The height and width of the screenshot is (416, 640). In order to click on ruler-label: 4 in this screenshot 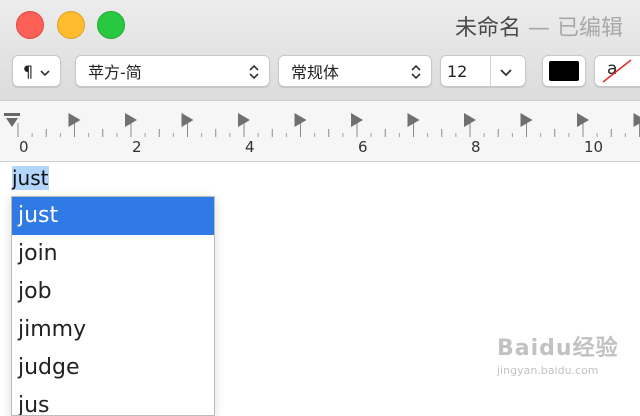, I will do `click(250, 147)`.